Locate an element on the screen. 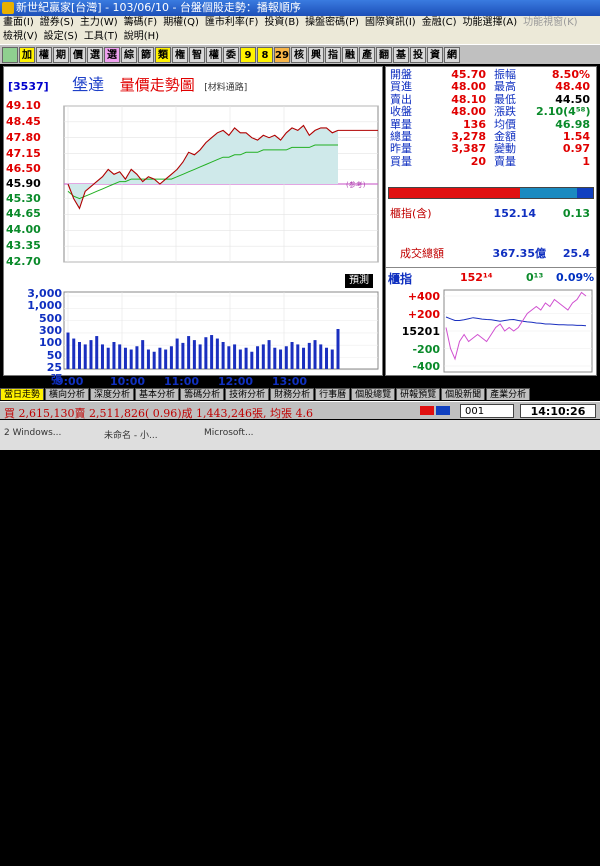  toolbar-button: 資 is located at coordinates (435, 54).